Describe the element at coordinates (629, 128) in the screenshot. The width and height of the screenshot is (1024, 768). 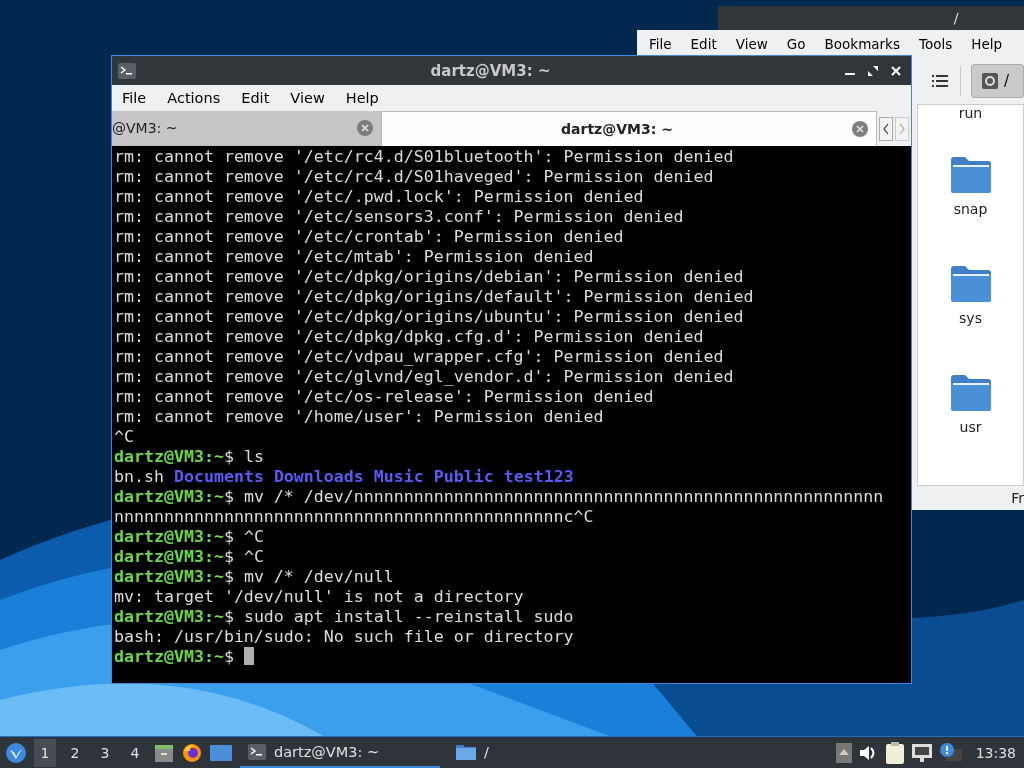
I see `tab: dartz@VM3: ~` at that location.